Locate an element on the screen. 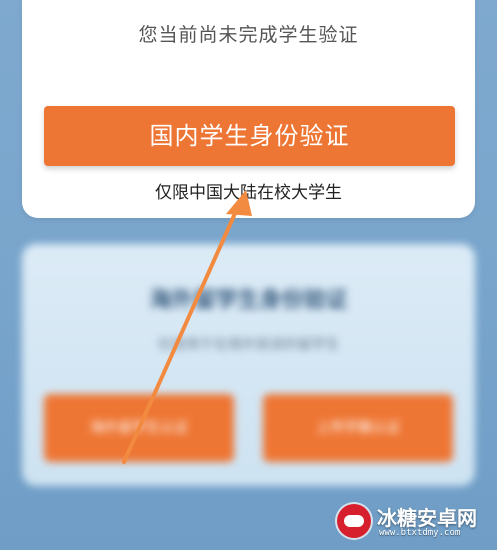  verification-status-text: 您当前尚未完成学生验证 is located at coordinates (248, 35).